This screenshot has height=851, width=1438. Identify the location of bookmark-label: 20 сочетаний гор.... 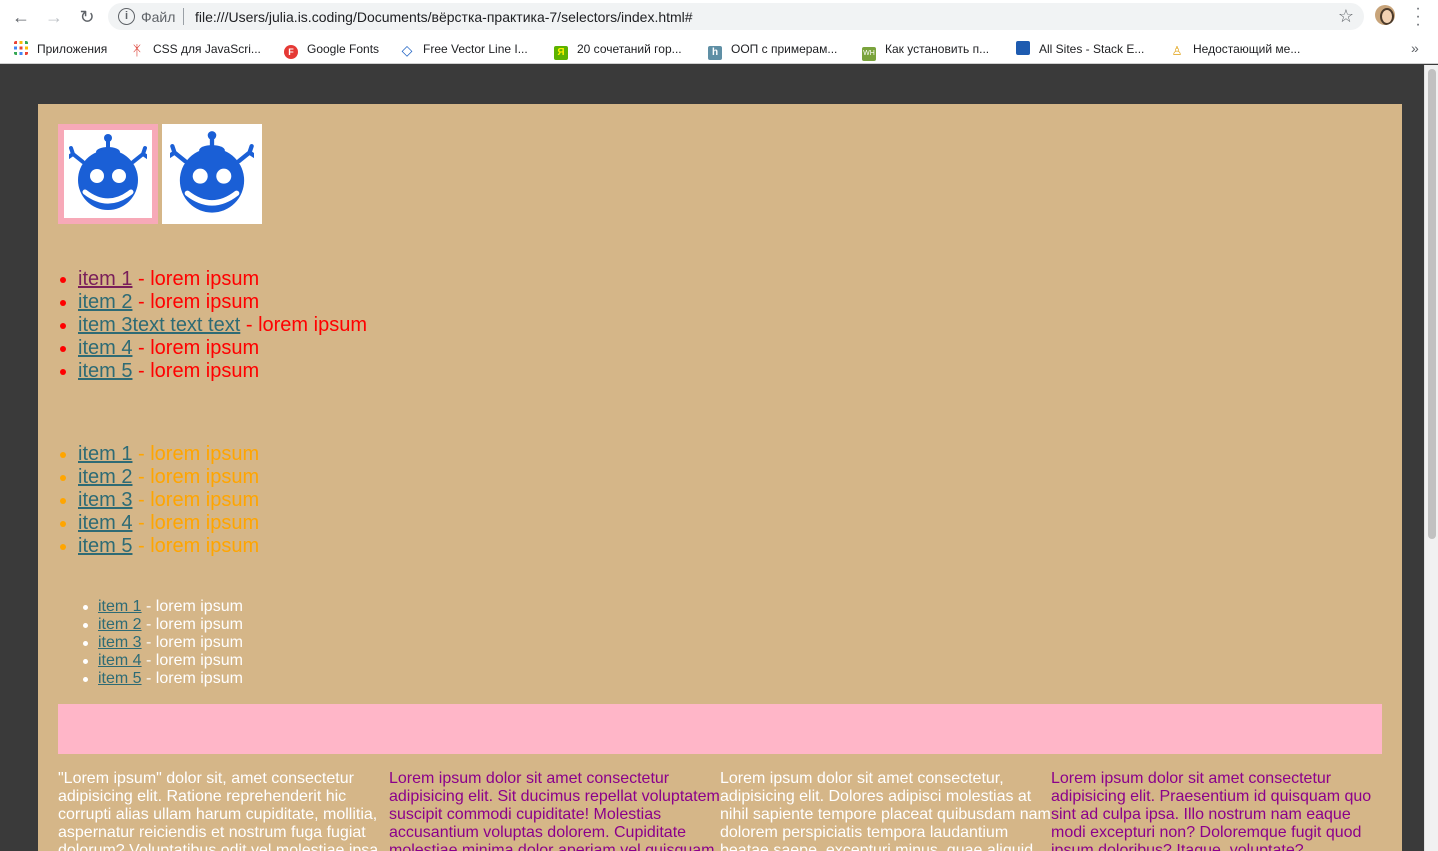
(629, 49).